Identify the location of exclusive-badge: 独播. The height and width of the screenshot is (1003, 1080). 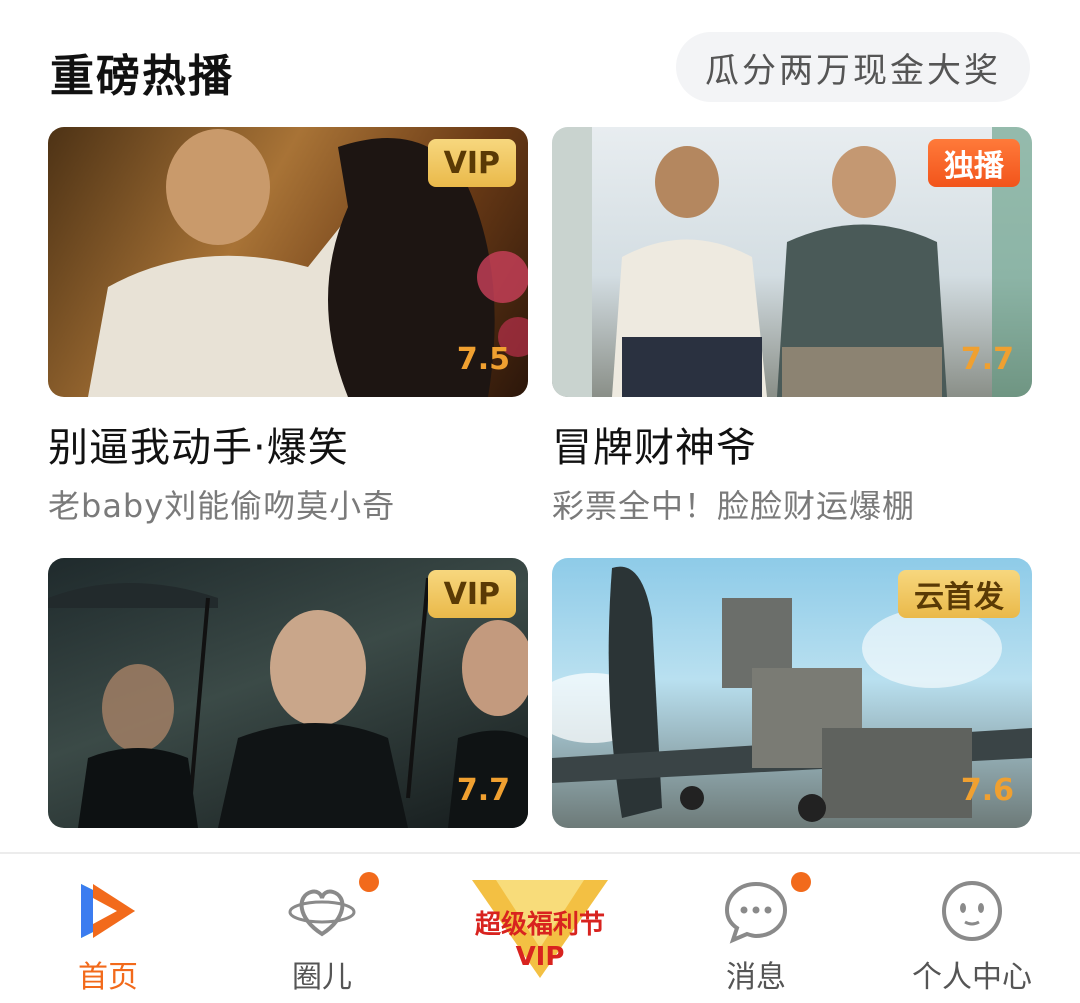
(974, 163).